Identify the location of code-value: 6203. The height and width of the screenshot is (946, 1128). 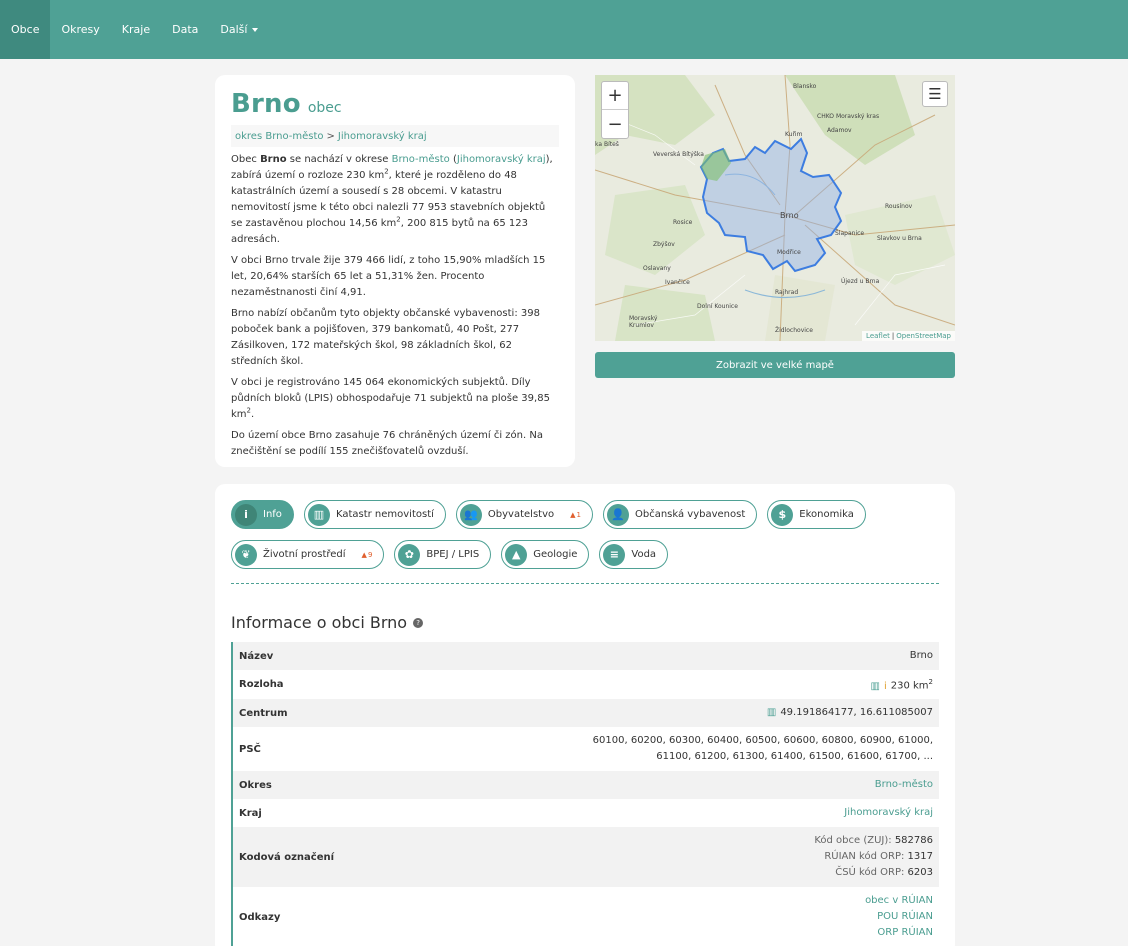
(920, 872).